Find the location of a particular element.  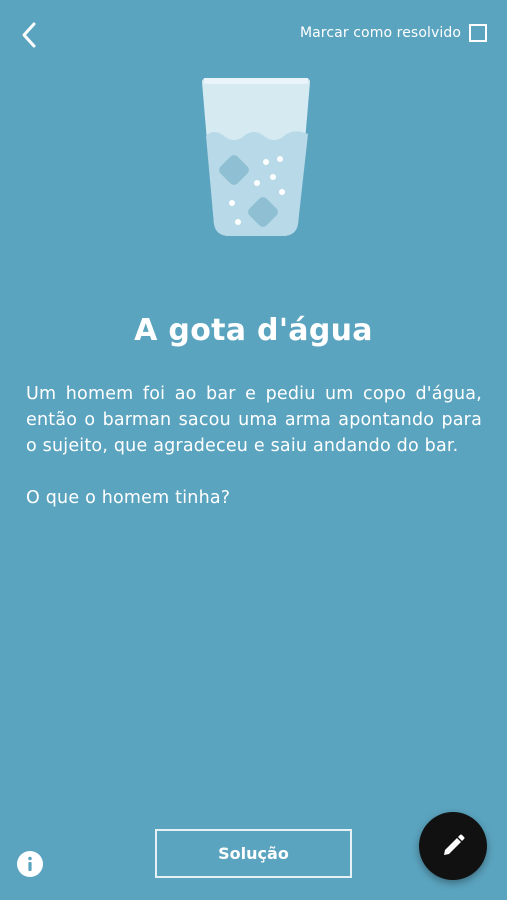

back-button is located at coordinates (29, 35).